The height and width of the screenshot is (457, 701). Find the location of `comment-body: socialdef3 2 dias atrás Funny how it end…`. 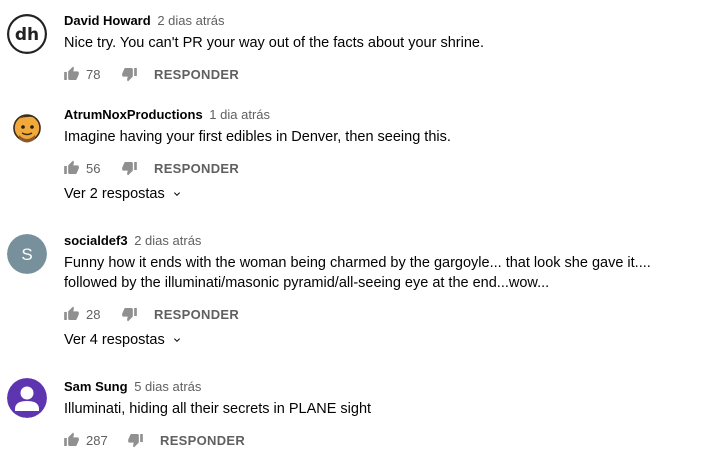

comment-body: socialdef3 2 dias atrás Funny how it end… is located at coordinates (378, 262).